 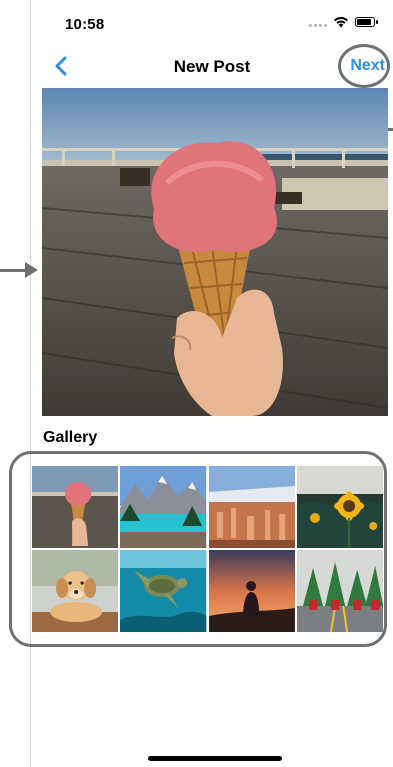 I want to click on status-time: 10:58, so click(x=85, y=24).